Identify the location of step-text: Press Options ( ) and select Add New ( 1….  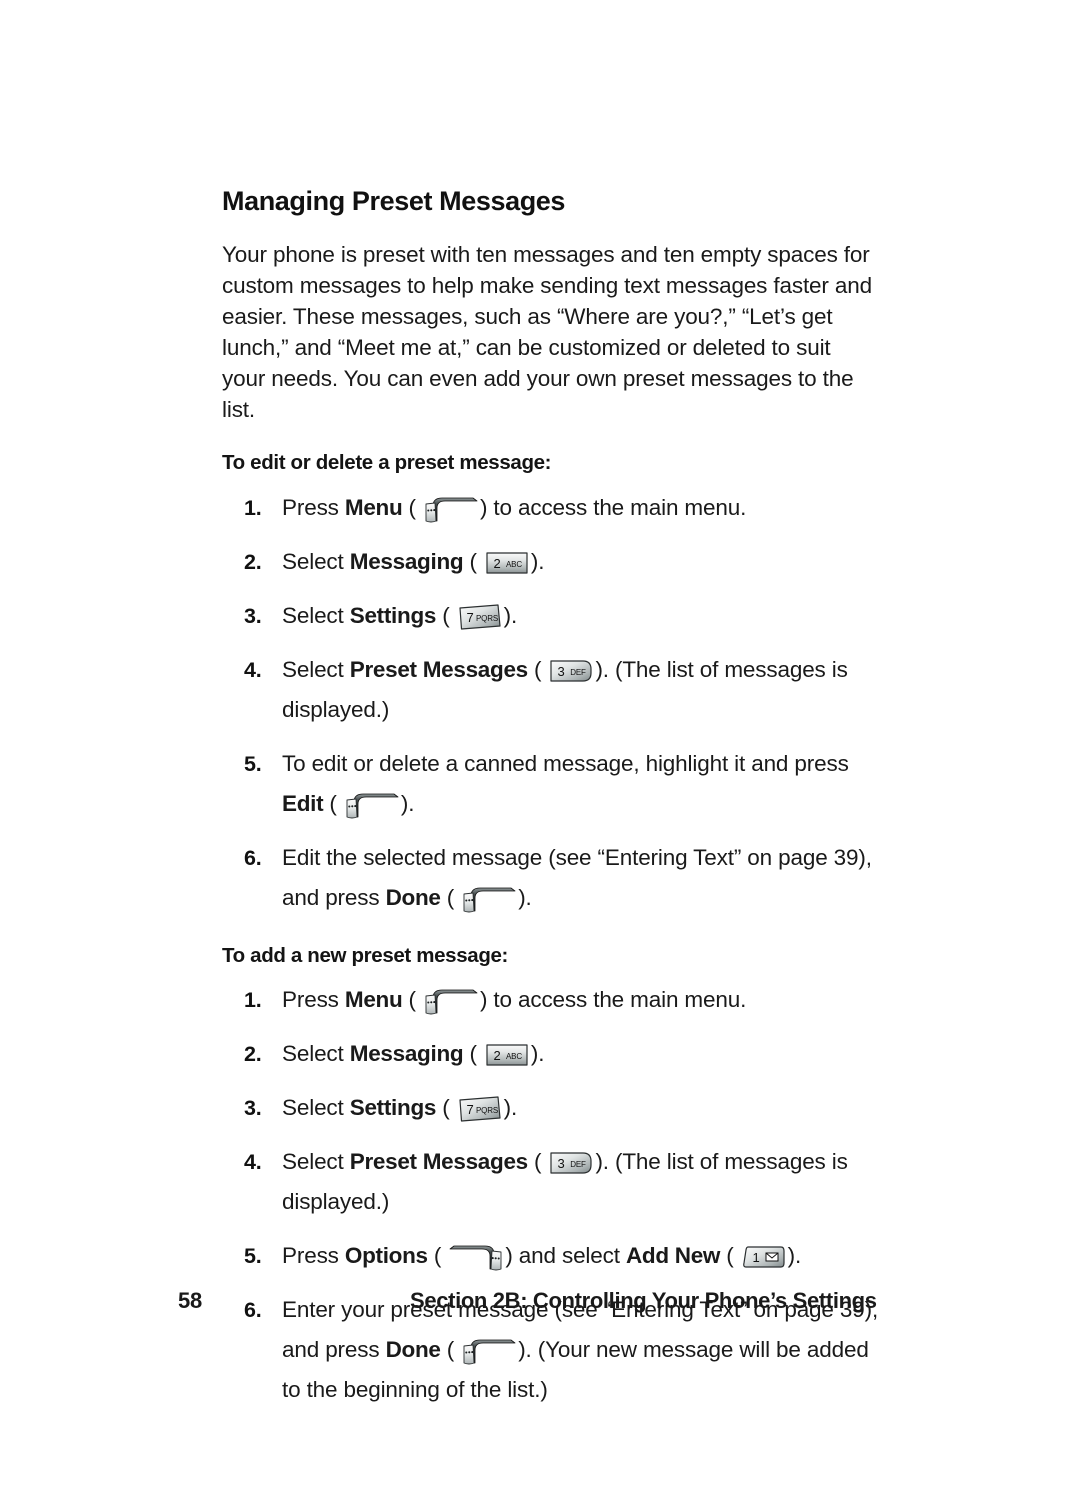
(582, 1256).